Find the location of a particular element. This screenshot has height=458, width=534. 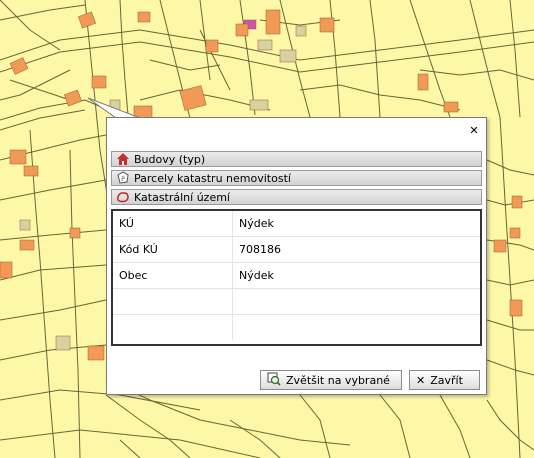

close-label: Zavřít is located at coordinates (446, 380).